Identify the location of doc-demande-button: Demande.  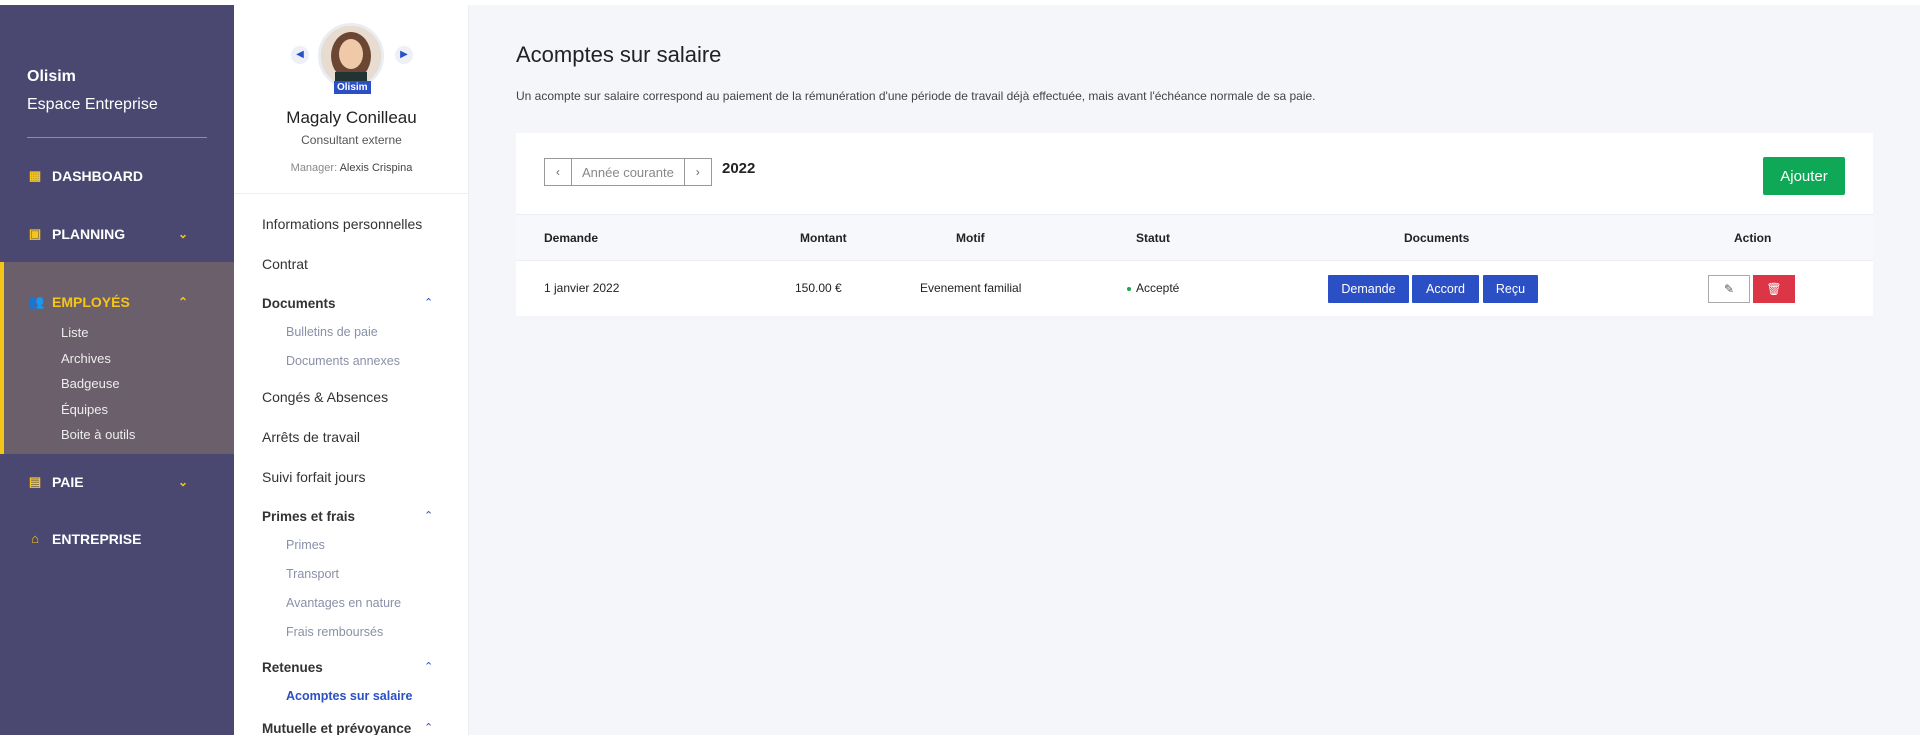
(1368, 289).